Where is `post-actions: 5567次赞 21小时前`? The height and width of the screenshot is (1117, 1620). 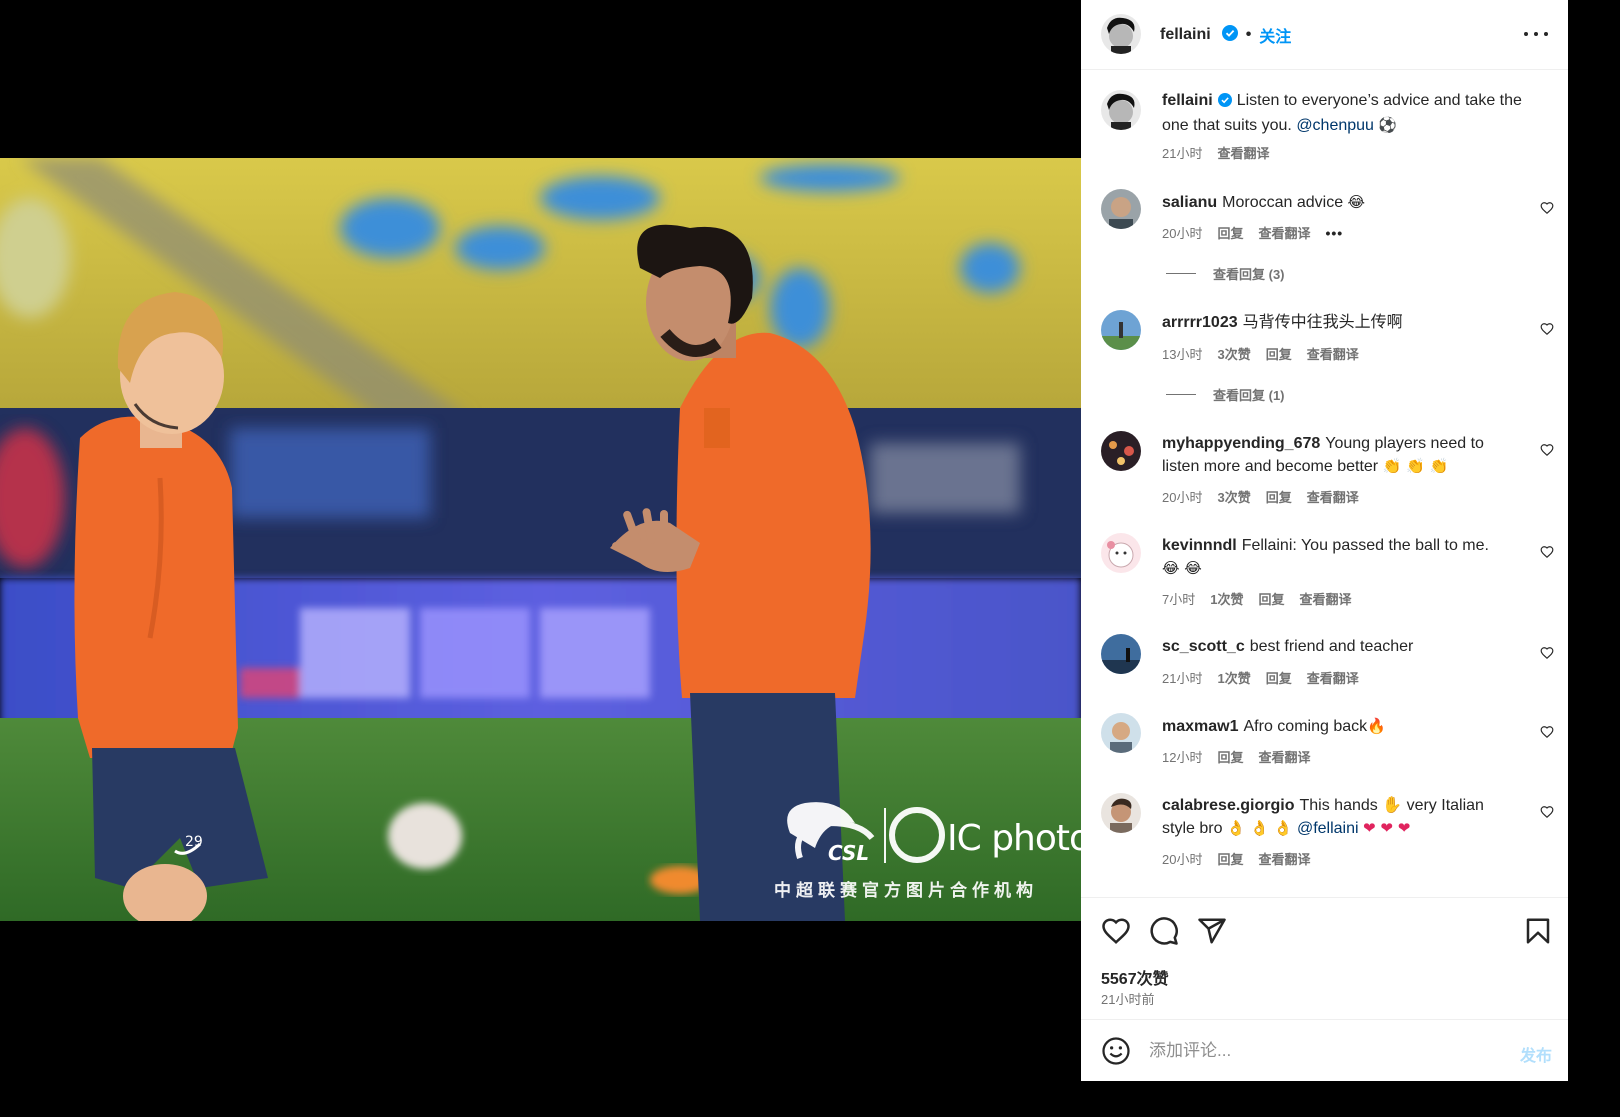 post-actions: 5567次赞 21小时前 is located at coordinates (1324, 958).